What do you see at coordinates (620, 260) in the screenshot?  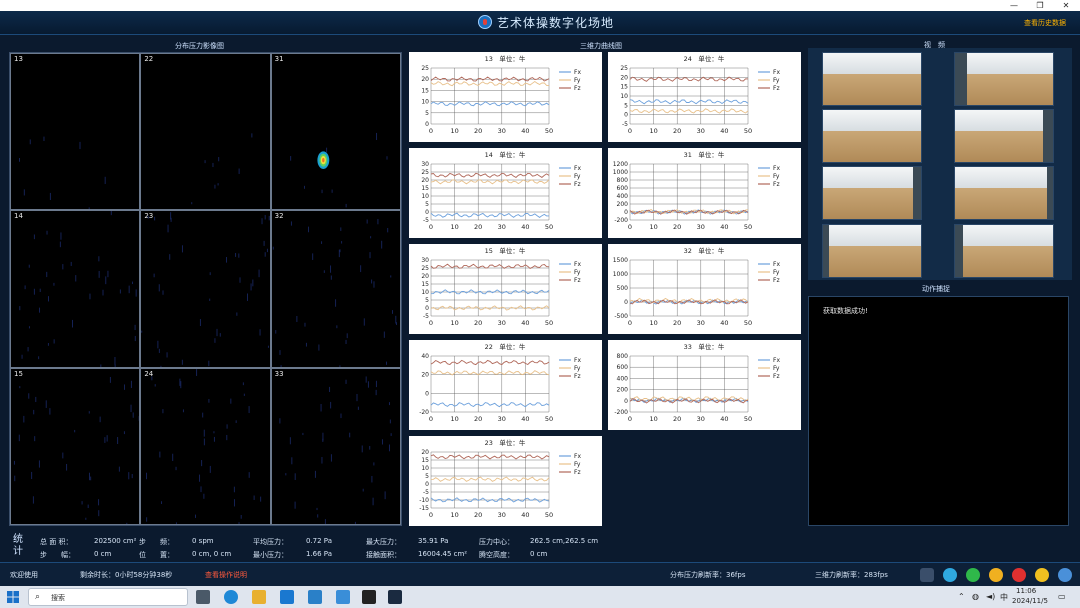 I see `y-tick-label: 1500` at bounding box center [620, 260].